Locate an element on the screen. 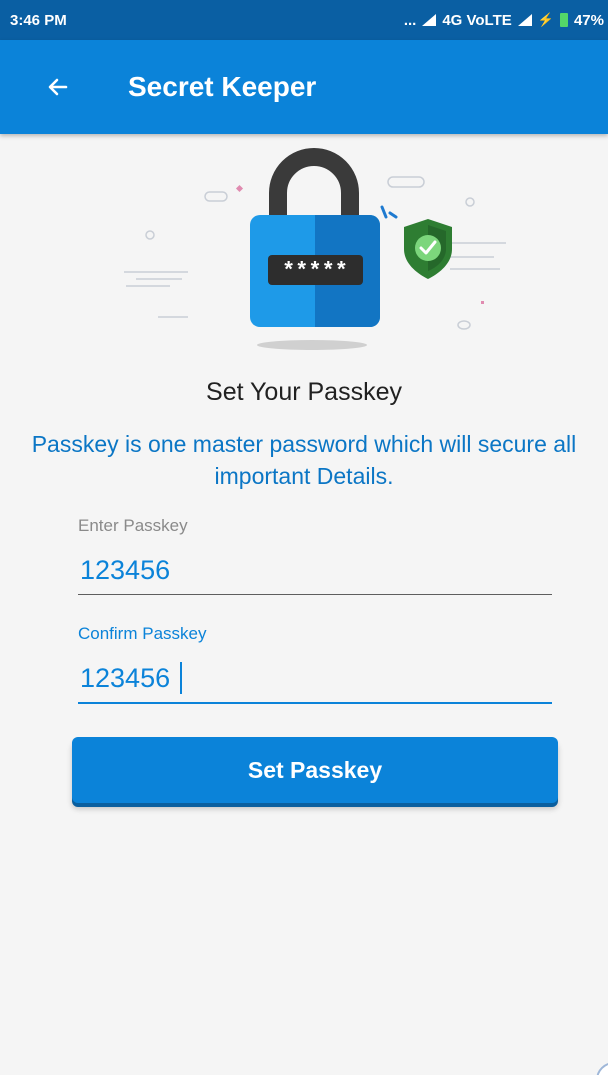  back-button is located at coordinates (58, 87).